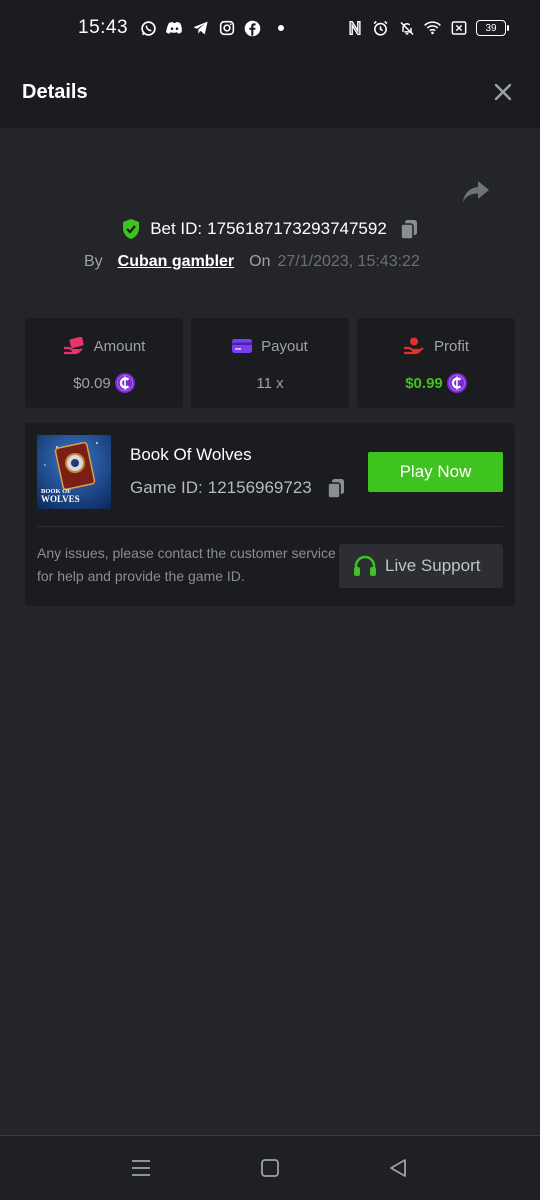 The width and height of the screenshot is (540, 1200). I want to click on status-time: 15:43, so click(103, 27).